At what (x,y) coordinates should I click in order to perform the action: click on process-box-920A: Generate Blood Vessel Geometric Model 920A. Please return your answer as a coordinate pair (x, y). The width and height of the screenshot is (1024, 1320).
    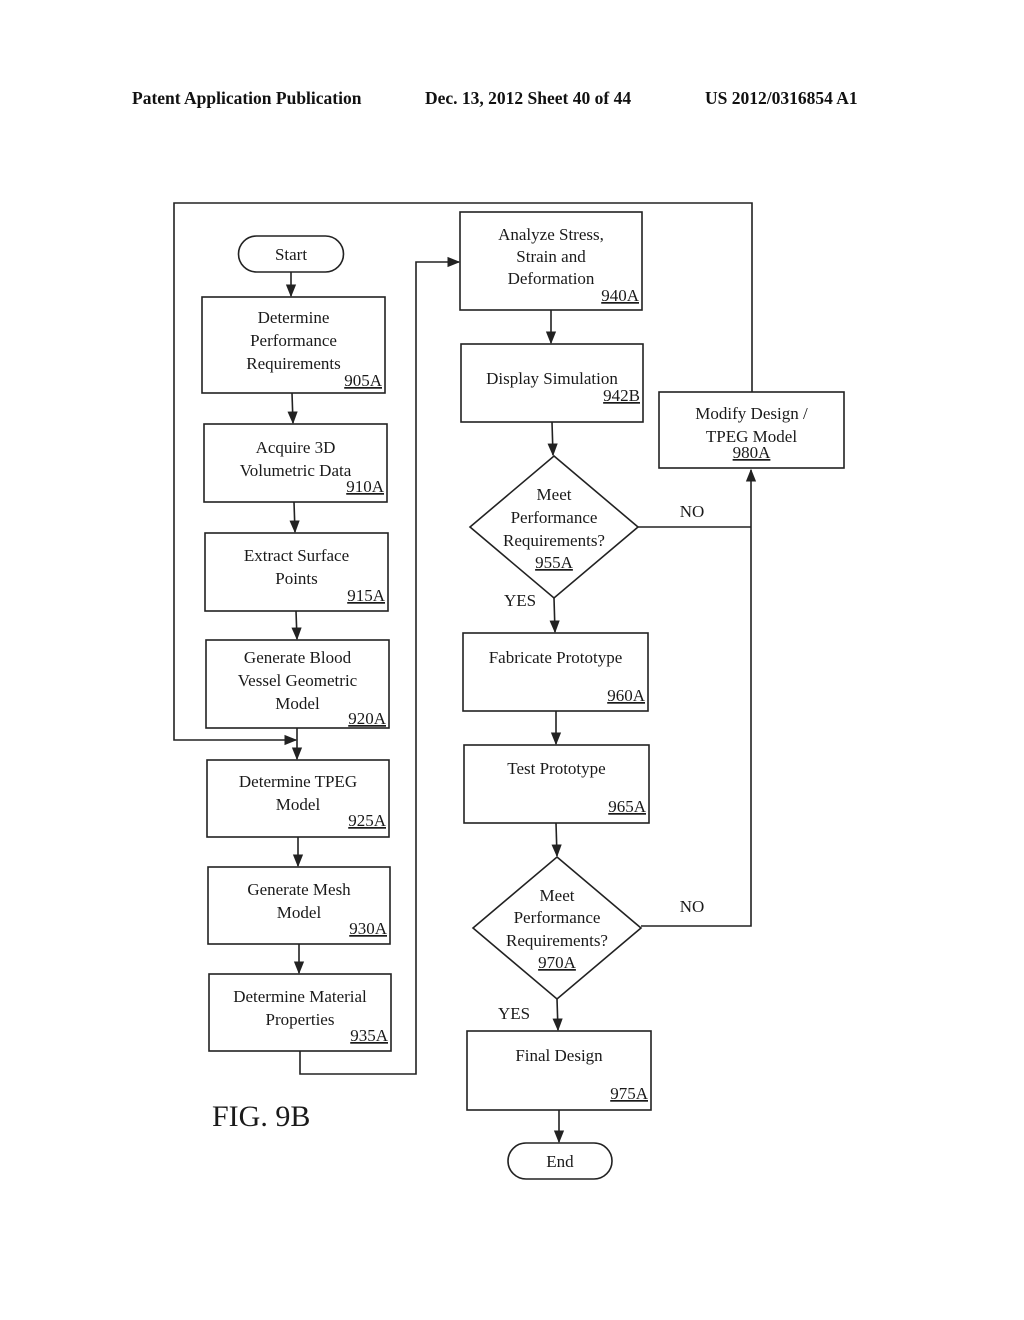
    Looking at the image, I should click on (297, 684).